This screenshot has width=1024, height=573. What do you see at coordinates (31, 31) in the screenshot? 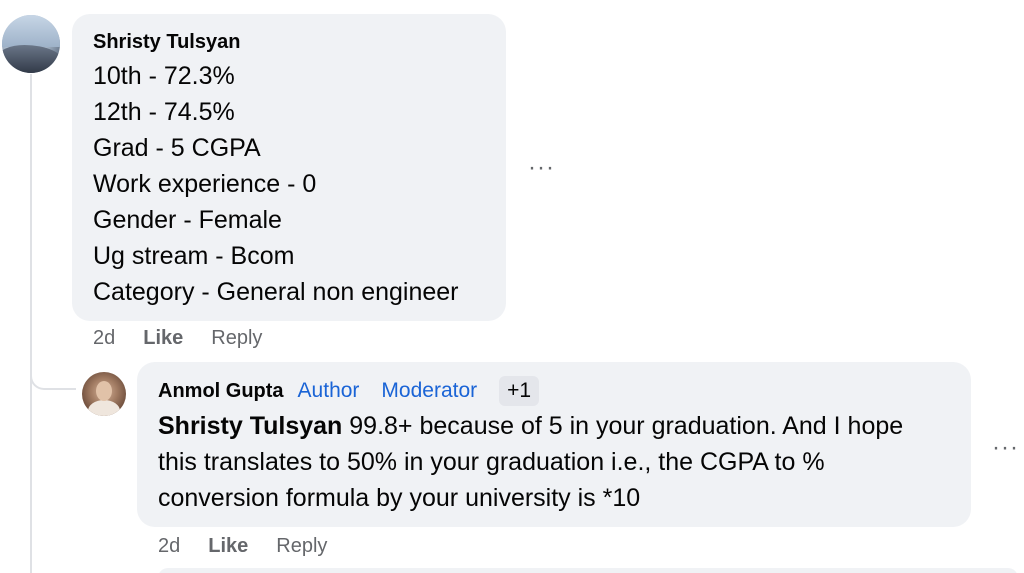
I see `avatar-sky` at bounding box center [31, 31].